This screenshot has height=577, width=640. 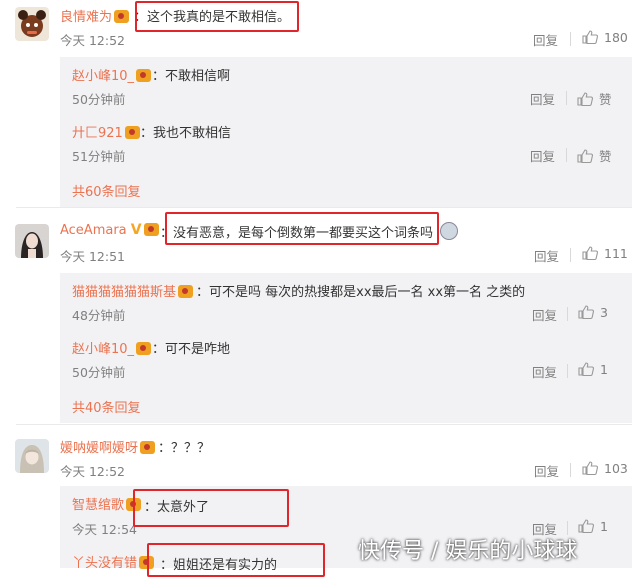 I want to click on like-count: 3, so click(x=604, y=312).